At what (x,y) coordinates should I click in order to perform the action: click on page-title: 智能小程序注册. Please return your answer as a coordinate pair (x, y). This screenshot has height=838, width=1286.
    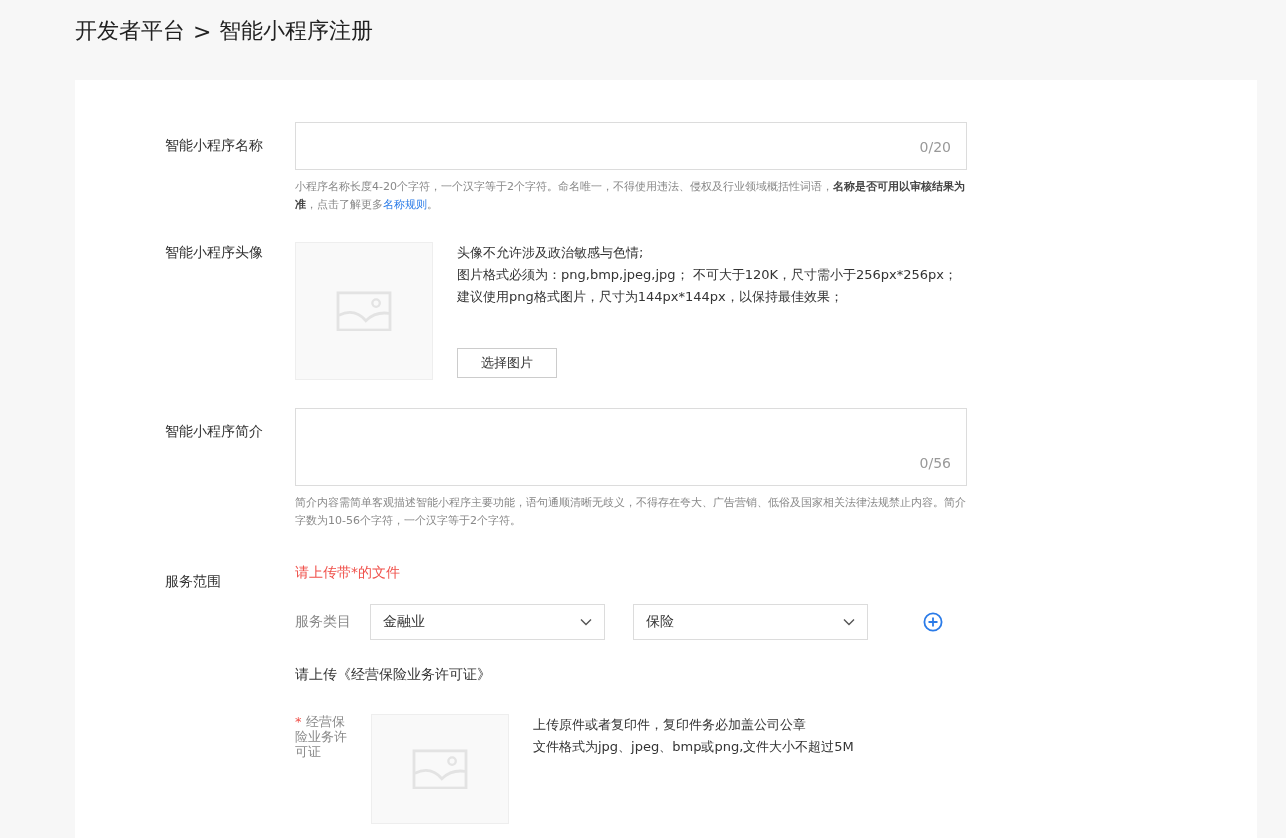
    Looking at the image, I should click on (296, 31).